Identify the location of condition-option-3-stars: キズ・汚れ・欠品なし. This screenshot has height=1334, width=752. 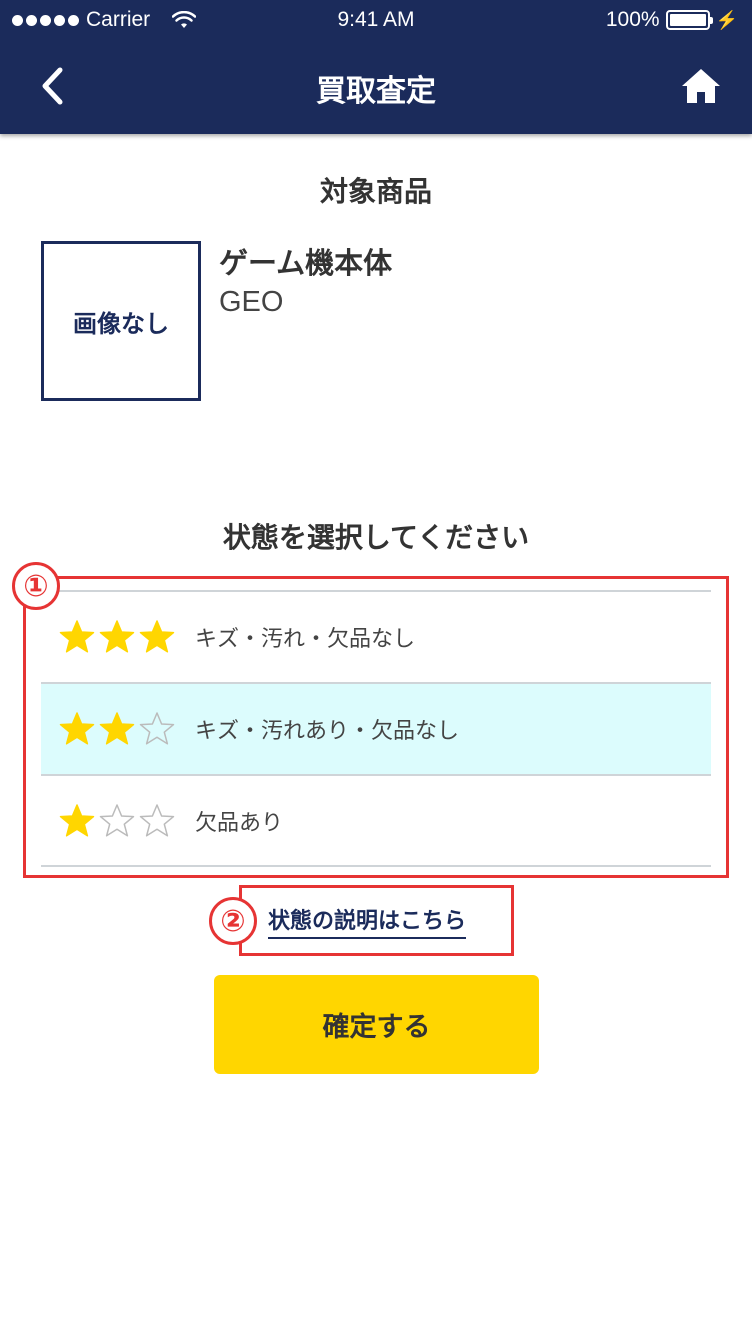
(376, 636).